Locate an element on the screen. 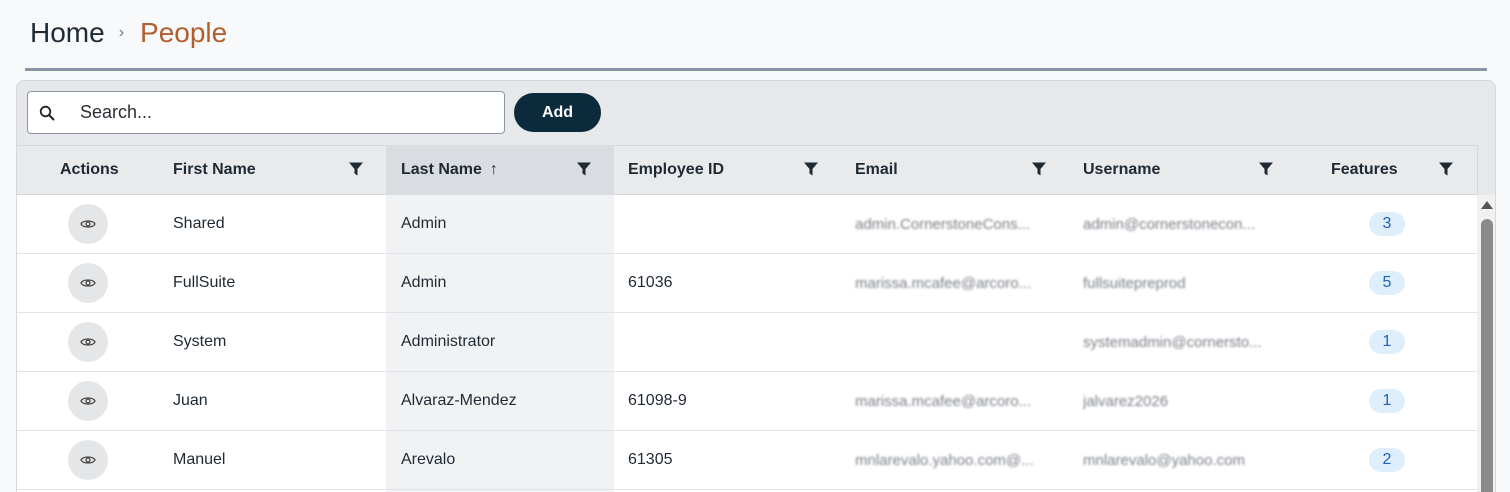 The image size is (1510, 492). add-button: Add is located at coordinates (557, 112).